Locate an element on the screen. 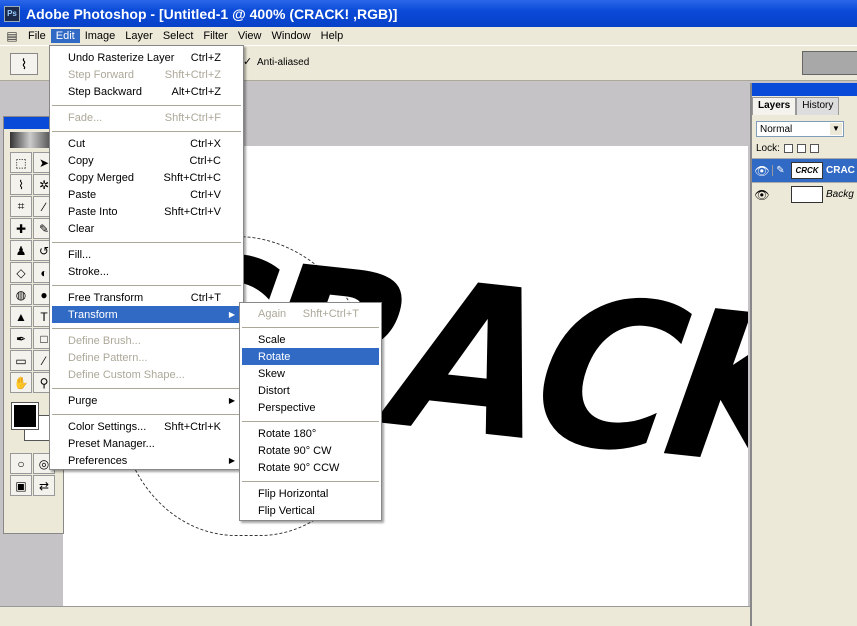 The width and height of the screenshot is (857, 626). submenu-arrow-icon: ▶ is located at coordinates (231, 400).